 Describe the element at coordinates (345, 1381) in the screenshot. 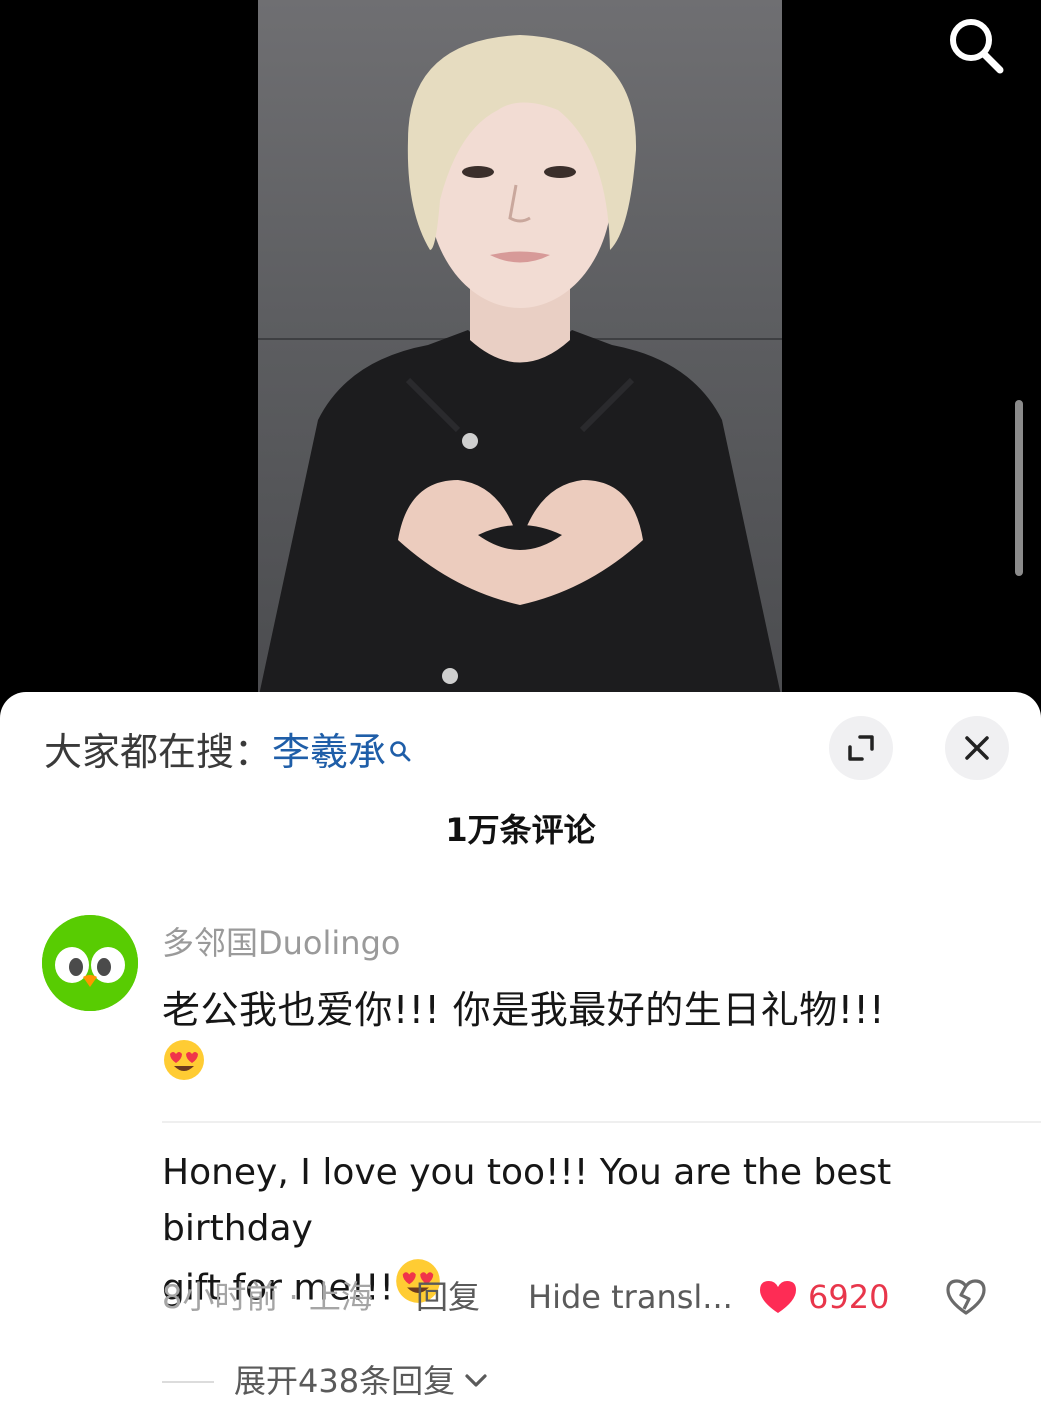

I see `expand-replies-label: 展开438条回复` at that location.